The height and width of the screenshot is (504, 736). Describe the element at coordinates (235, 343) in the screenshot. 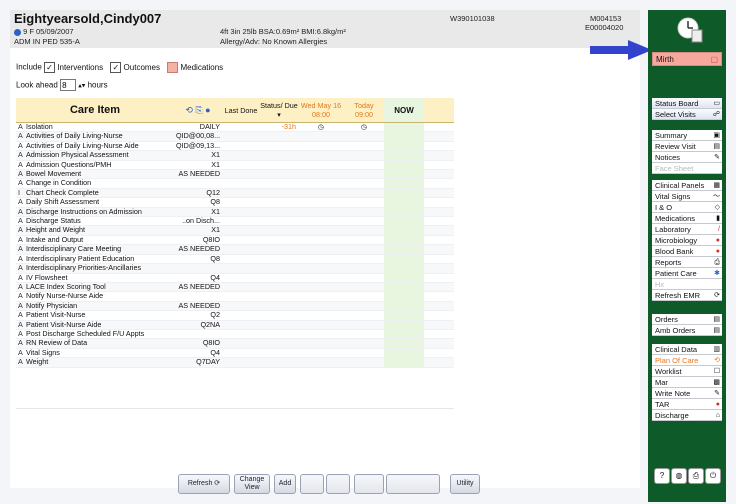

I see `table-row: A RN Review of Data Q8IO` at that location.